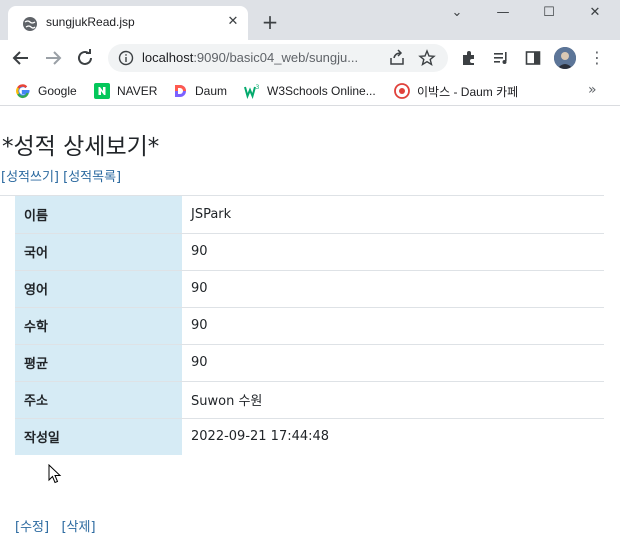 This screenshot has height=555, width=620. What do you see at coordinates (61, 175) in the screenshot?
I see `top-links: [성적쓰기] [성적목록]` at bounding box center [61, 175].